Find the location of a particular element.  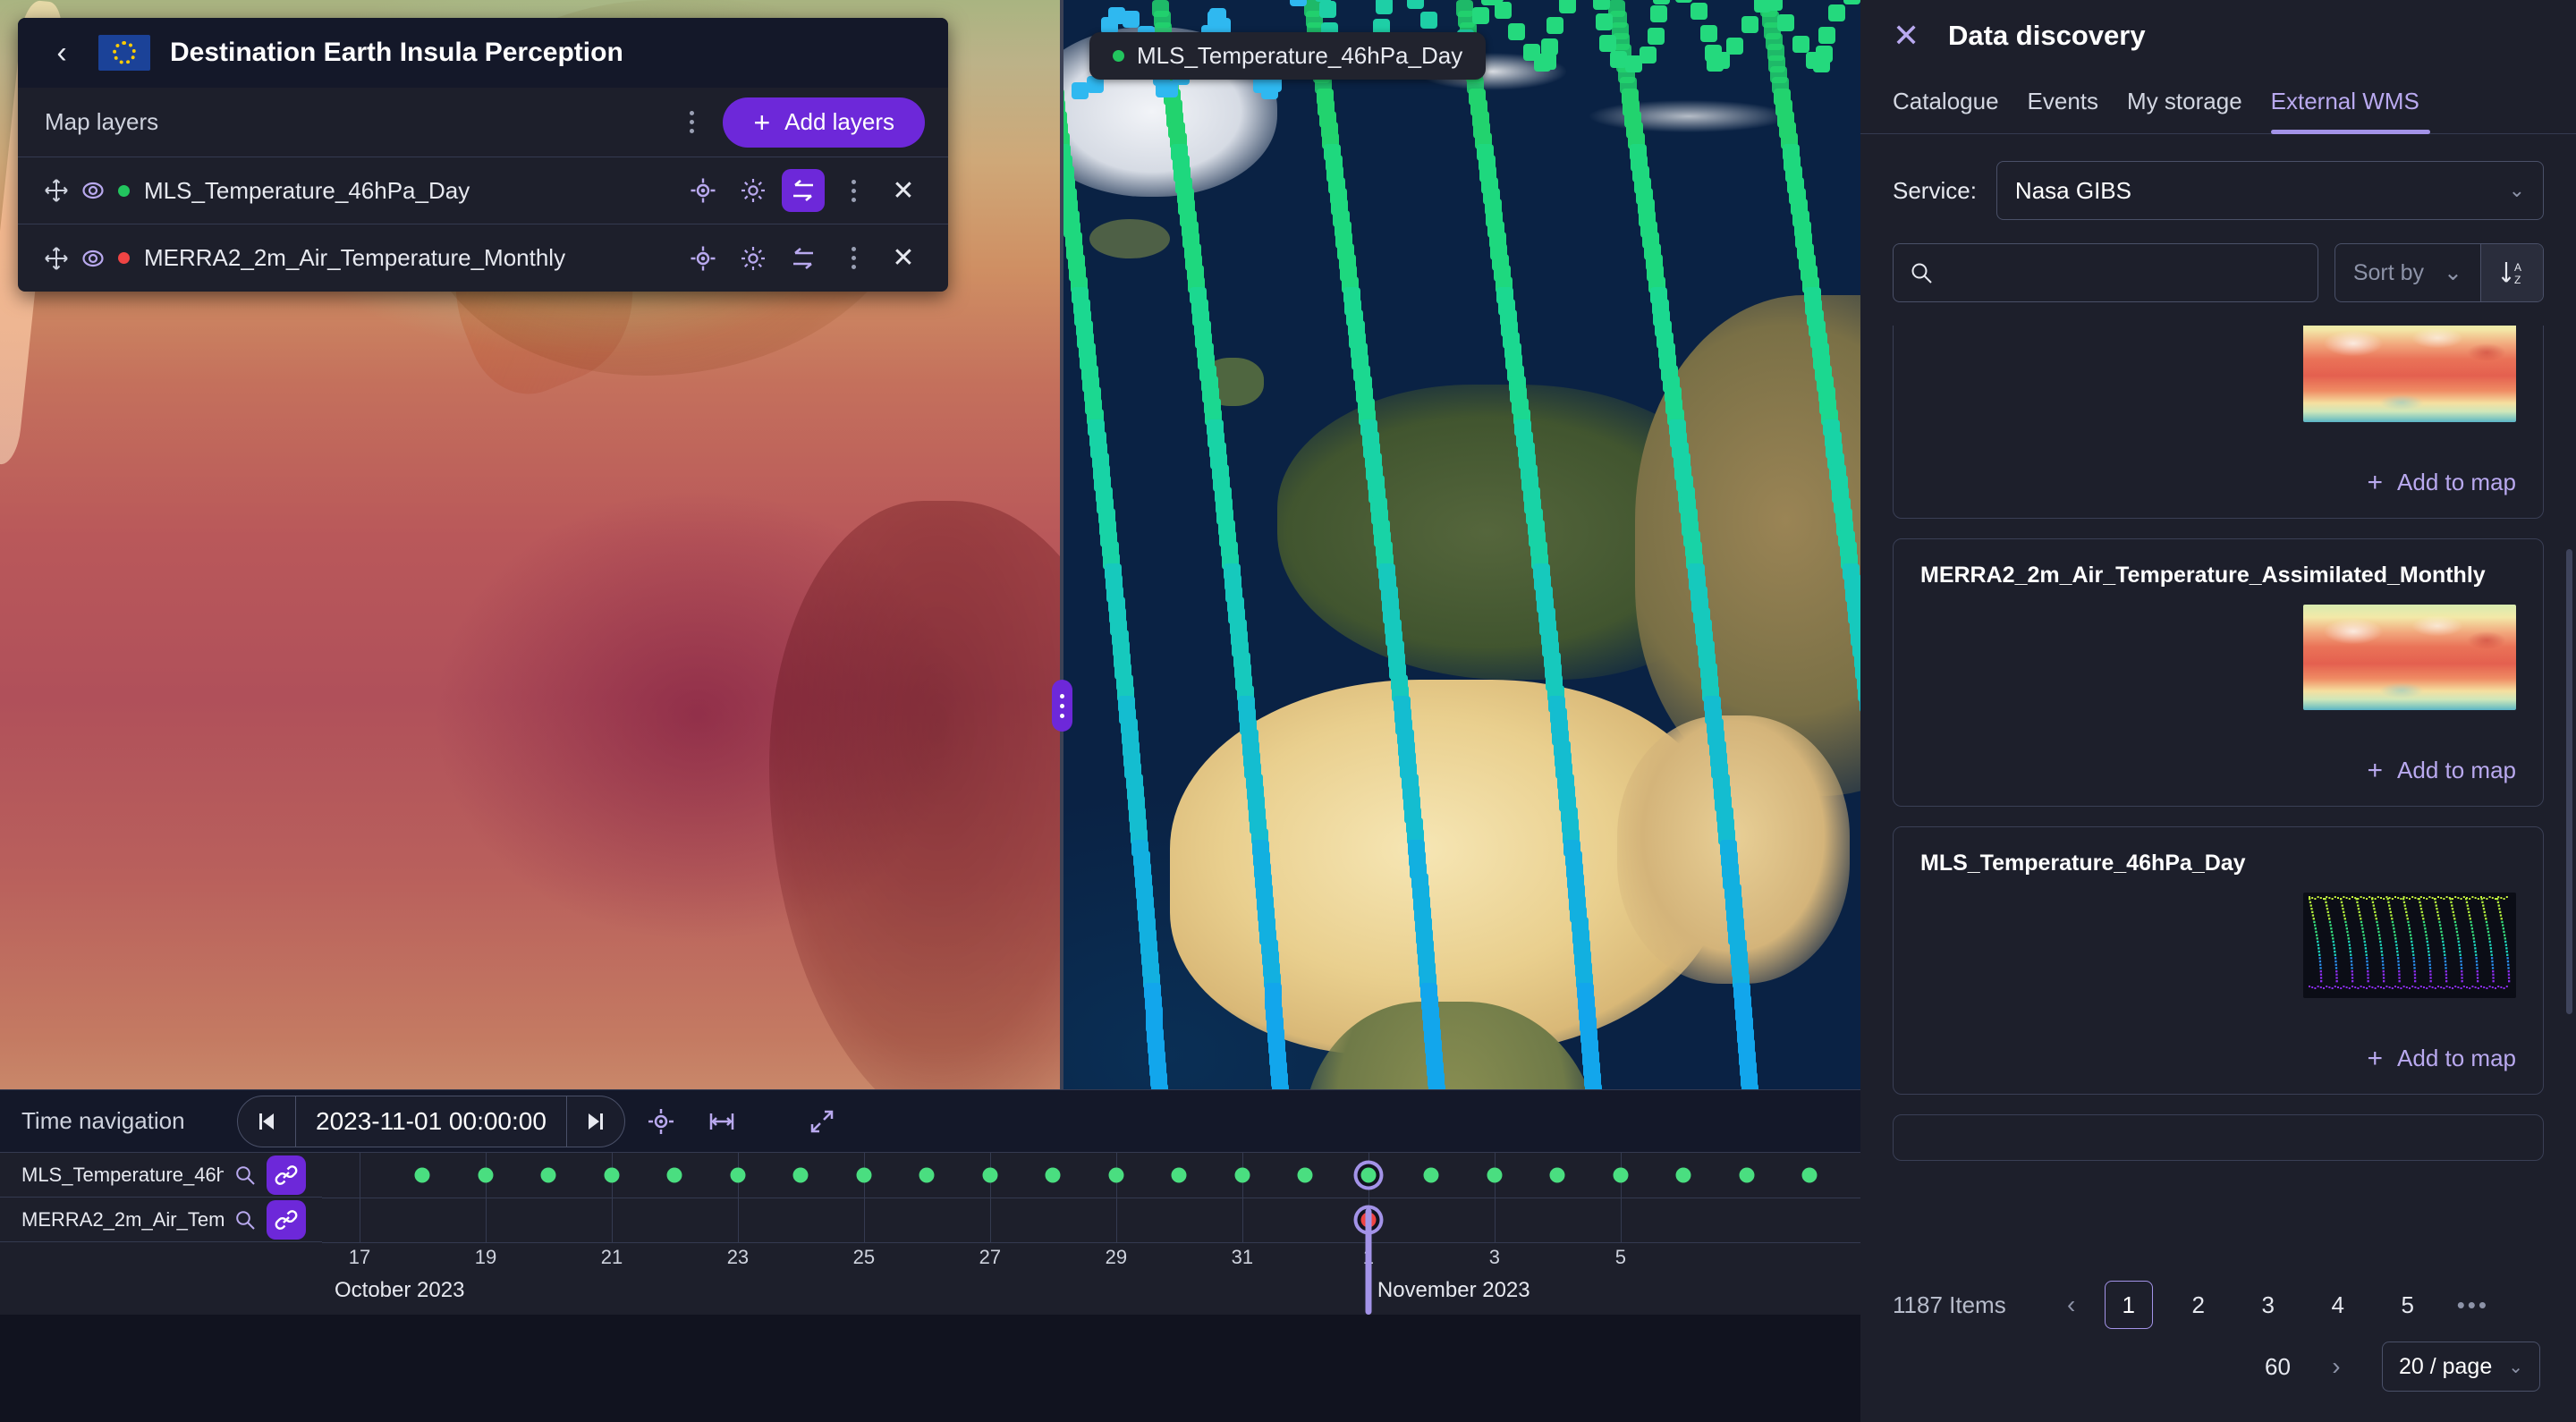

result-card is located at coordinates (2218, 1137).